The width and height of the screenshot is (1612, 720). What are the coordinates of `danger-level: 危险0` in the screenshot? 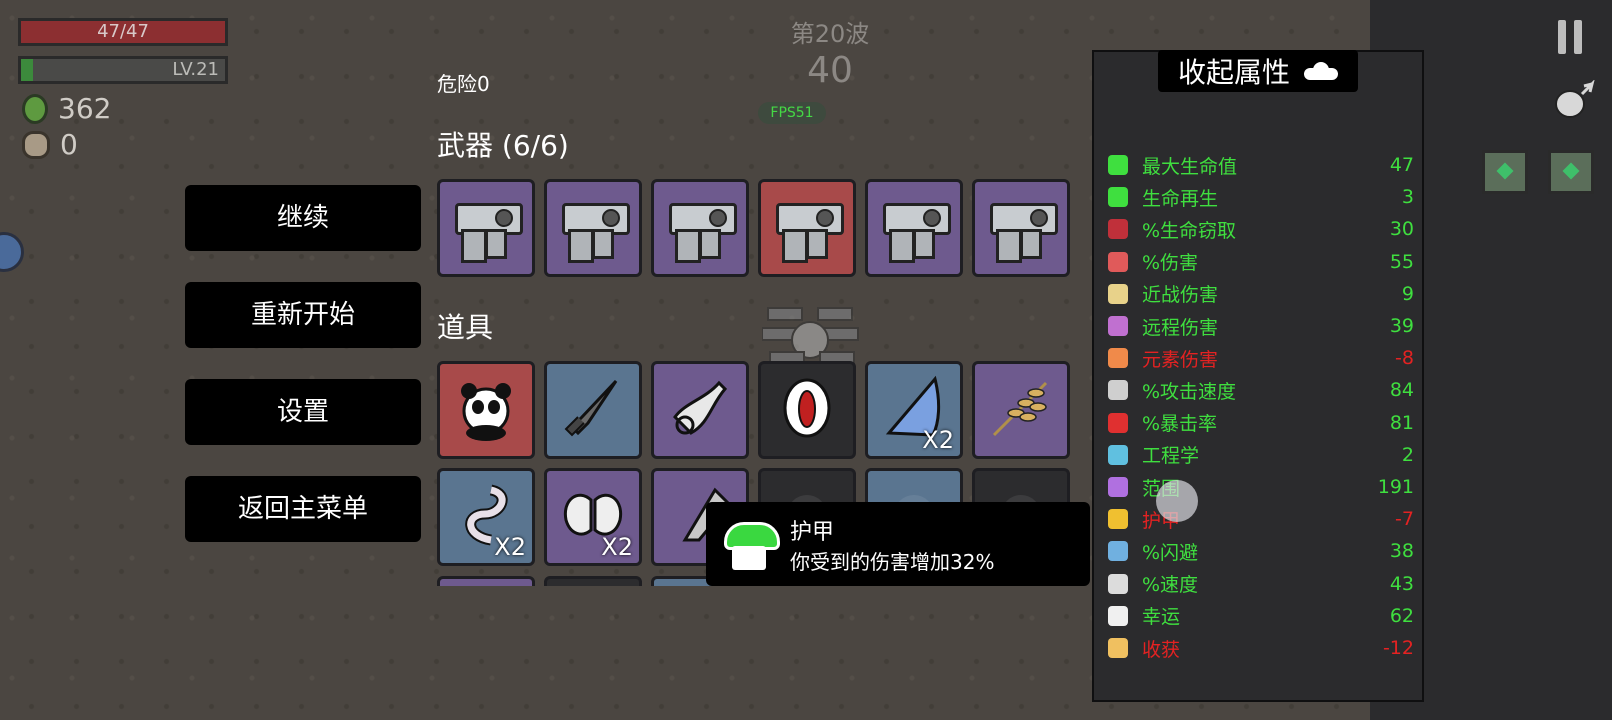 It's located at (463, 84).